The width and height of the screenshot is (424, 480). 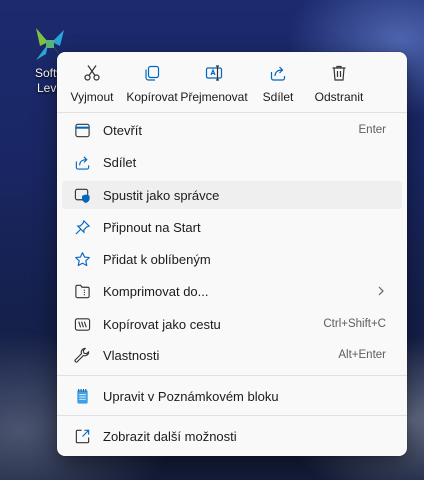 I want to click on menu-item-open: Otevřít Enter, so click(x=232, y=130).